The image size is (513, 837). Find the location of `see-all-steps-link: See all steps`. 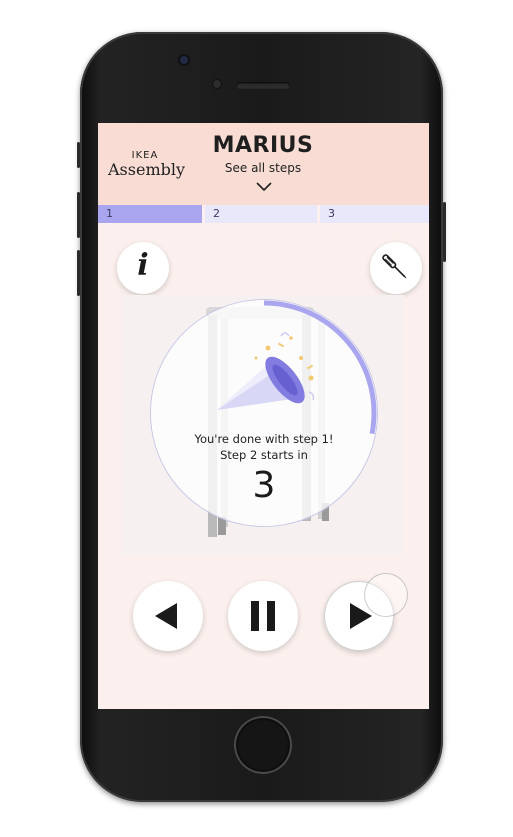

see-all-steps-link: See all steps is located at coordinates (263, 168).